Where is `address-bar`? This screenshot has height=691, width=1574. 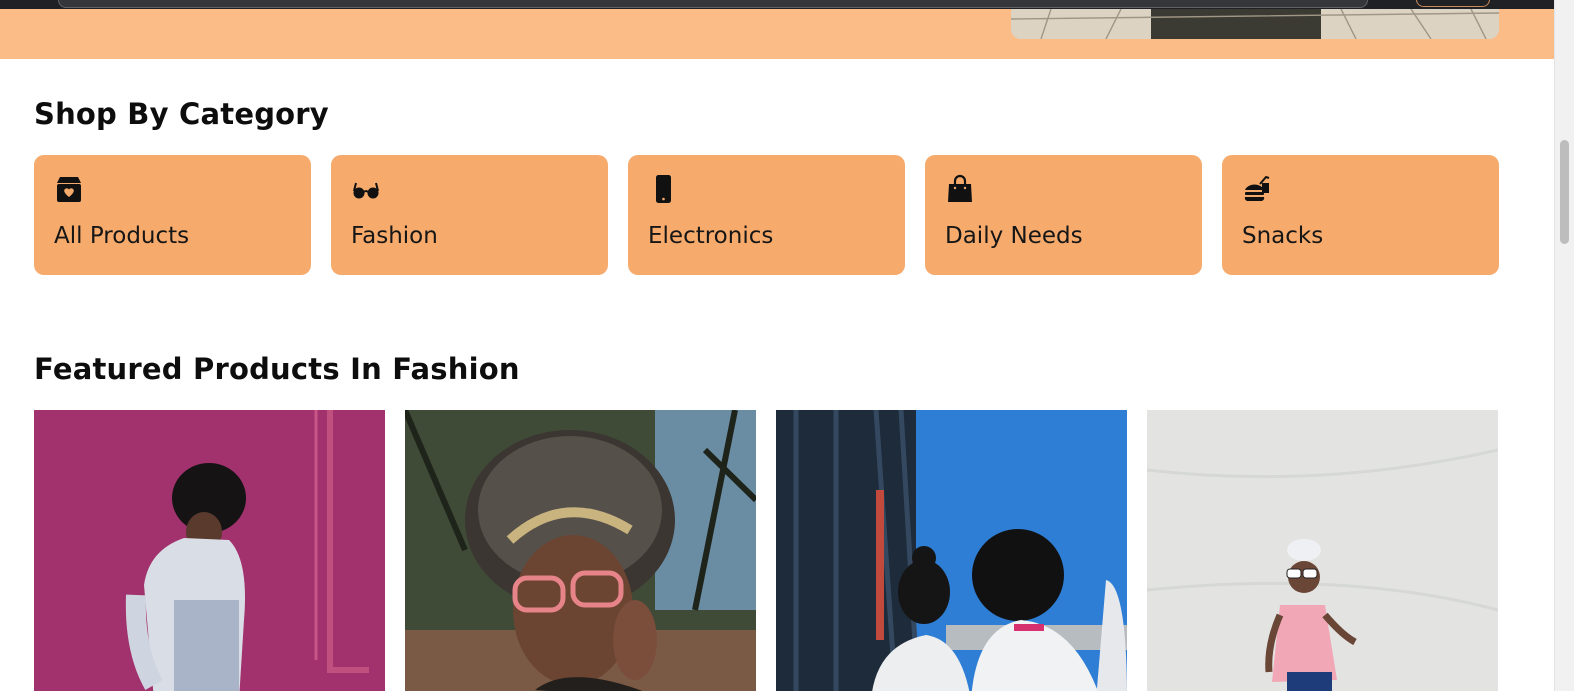
address-bar is located at coordinates (713, 4).